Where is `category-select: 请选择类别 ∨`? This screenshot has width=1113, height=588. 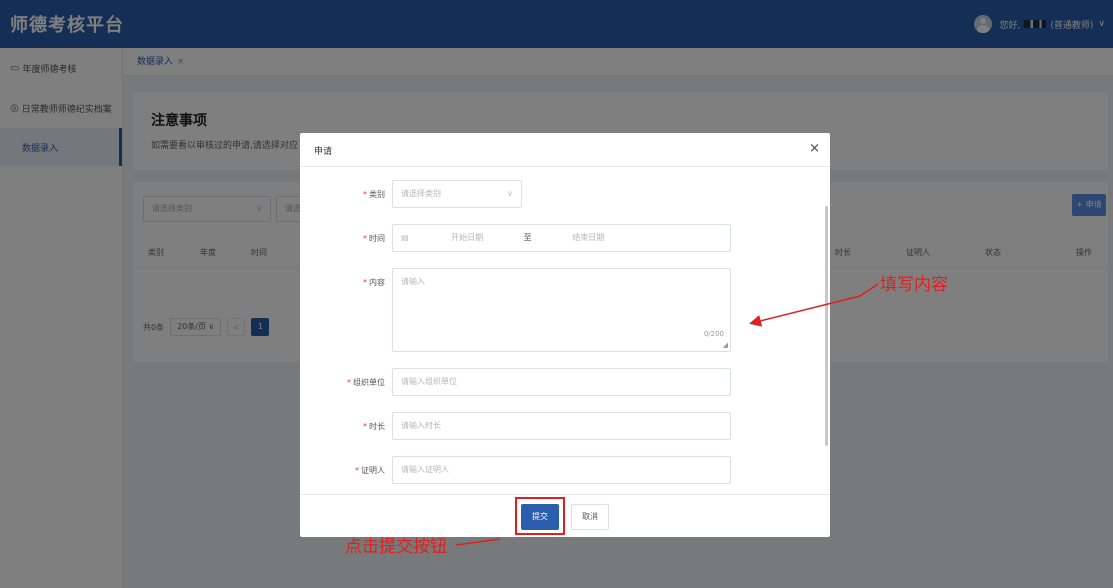 category-select: 请选择类别 ∨ is located at coordinates (457, 194).